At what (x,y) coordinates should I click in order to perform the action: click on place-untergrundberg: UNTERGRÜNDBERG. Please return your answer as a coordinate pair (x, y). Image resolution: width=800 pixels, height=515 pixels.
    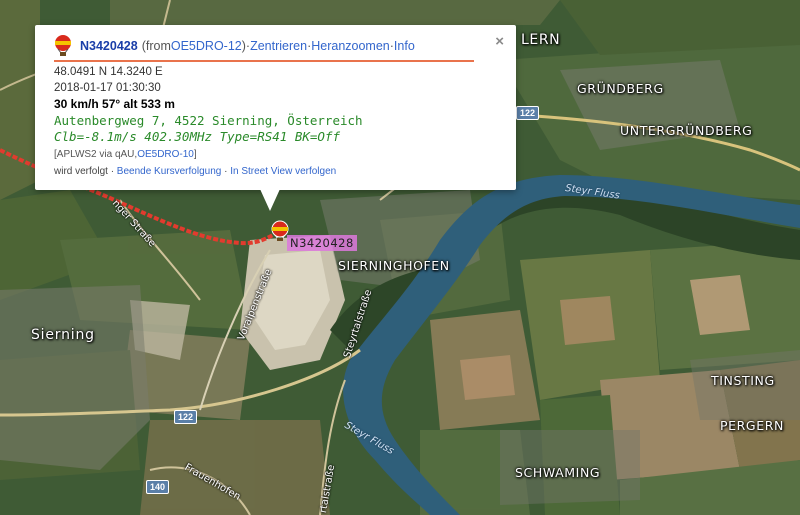
    Looking at the image, I should click on (686, 130).